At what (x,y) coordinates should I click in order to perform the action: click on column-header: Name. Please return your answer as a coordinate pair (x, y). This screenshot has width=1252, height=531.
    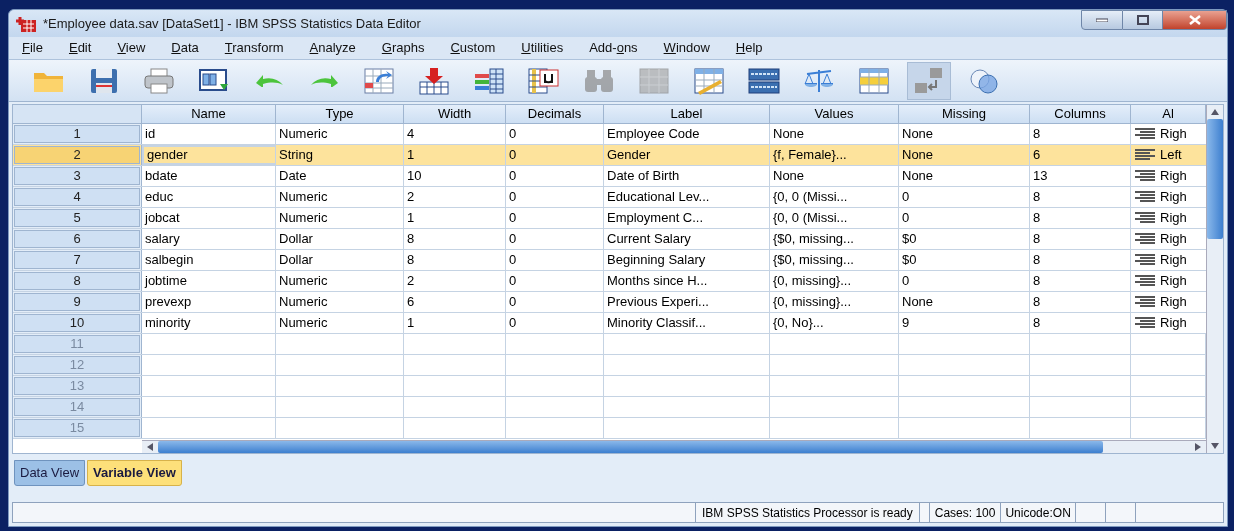
    Looking at the image, I should click on (209, 114).